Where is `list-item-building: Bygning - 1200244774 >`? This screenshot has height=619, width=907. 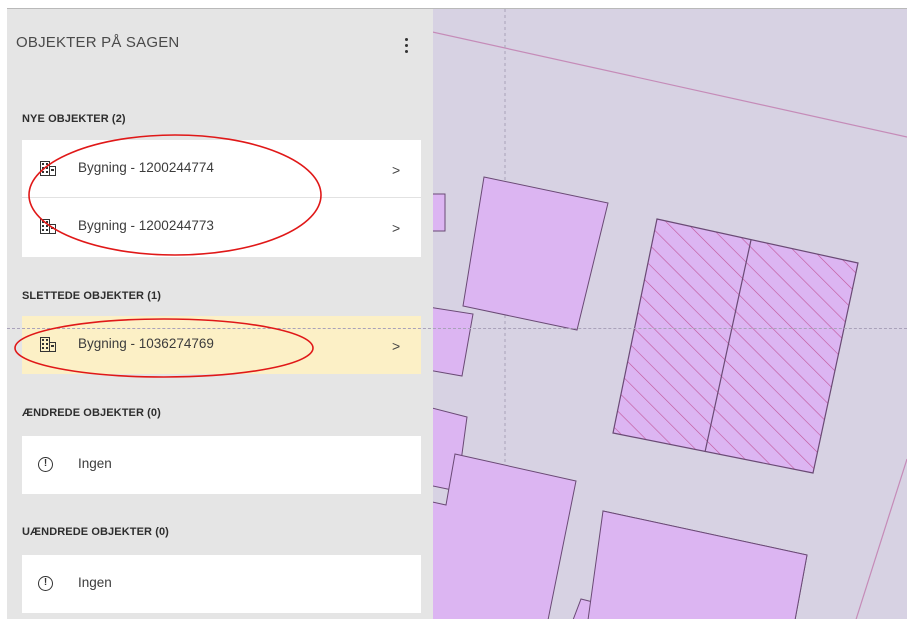
list-item-building: Bygning - 1200244774 > is located at coordinates (221, 169).